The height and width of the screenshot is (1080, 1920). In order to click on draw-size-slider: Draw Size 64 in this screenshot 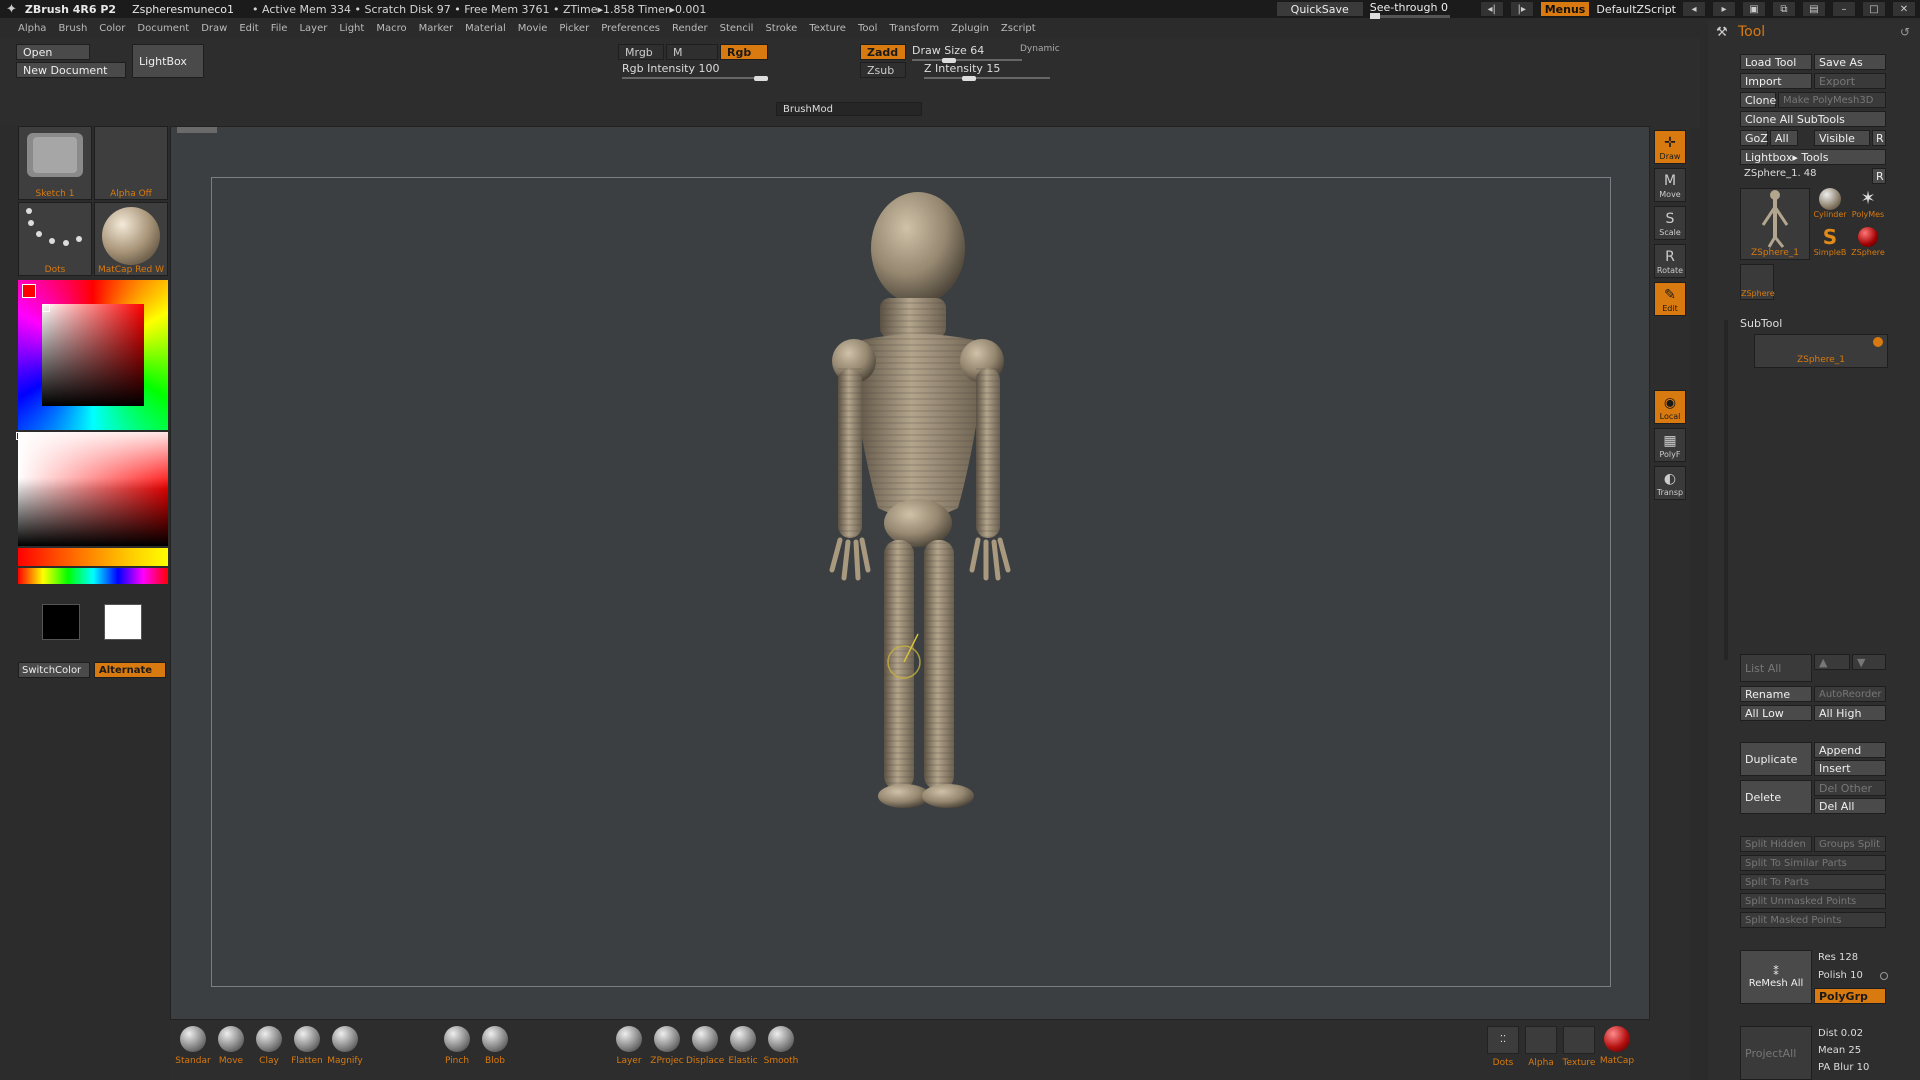, I will do `click(967, 53)`.